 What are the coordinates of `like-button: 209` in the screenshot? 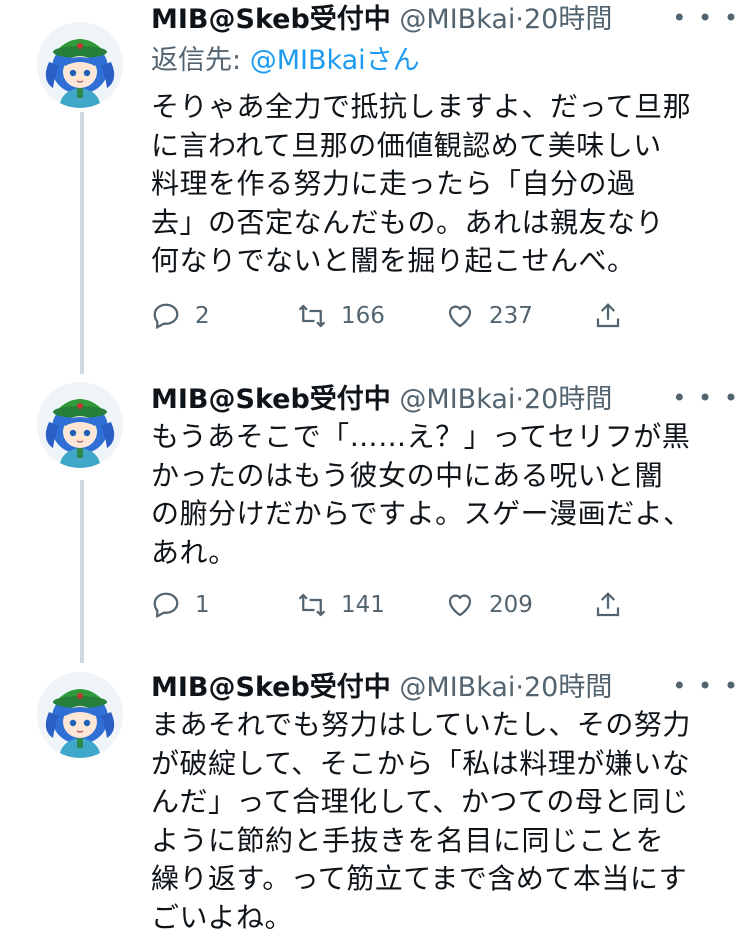 It's located at (489, 605).